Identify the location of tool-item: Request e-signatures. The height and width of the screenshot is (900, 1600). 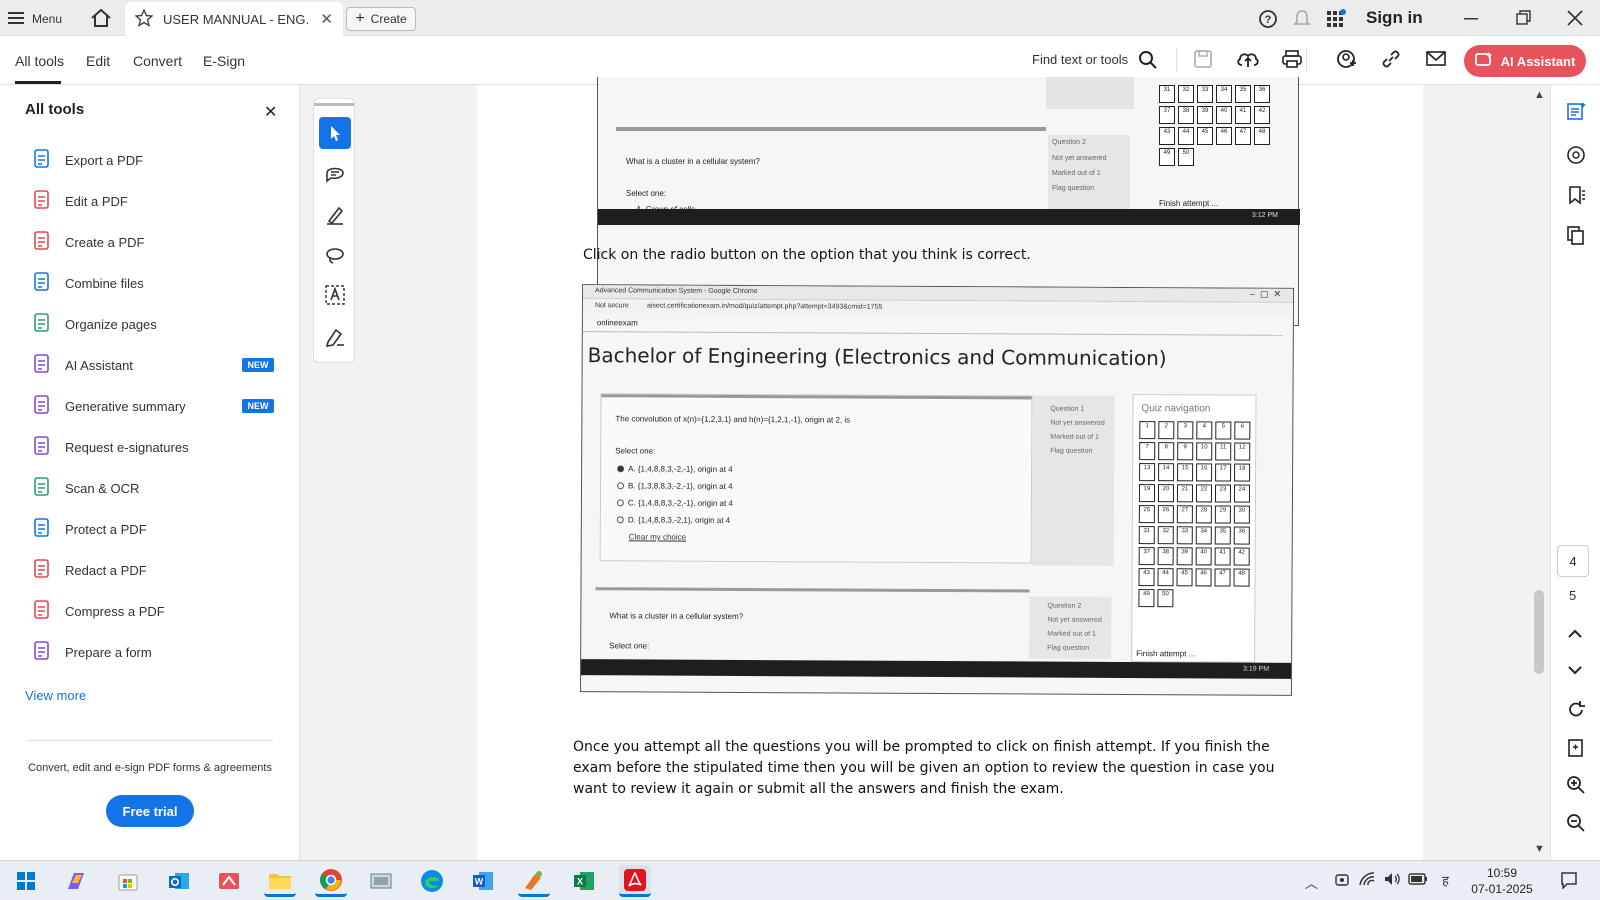
(111, 447).